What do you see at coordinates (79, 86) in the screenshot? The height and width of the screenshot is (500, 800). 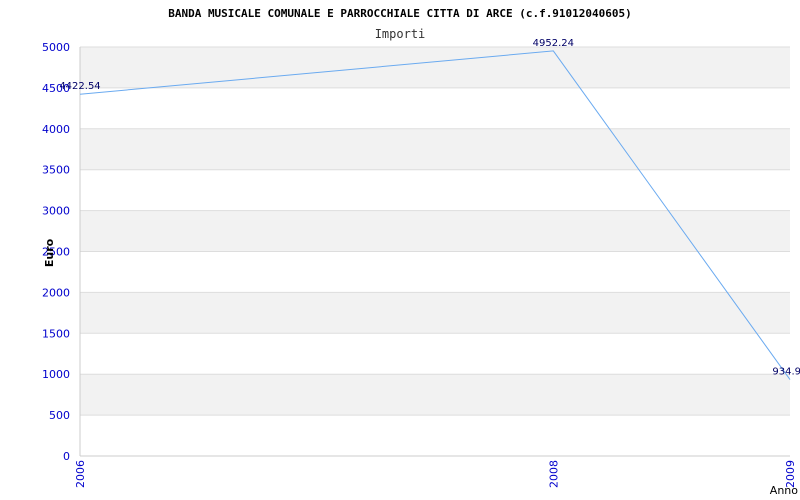 I see `data-label: 4422.54` at bounding box center [79, 86].